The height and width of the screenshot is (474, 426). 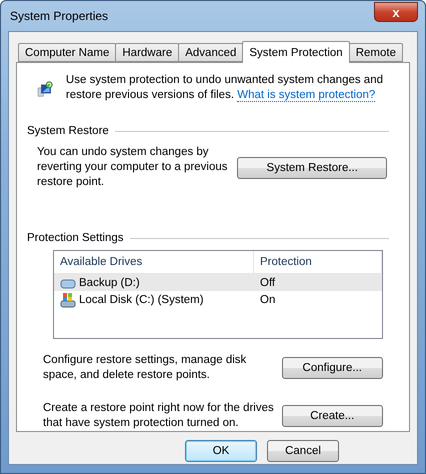 I want to click on column-header: Available Drives, so click(x=154, y=262).